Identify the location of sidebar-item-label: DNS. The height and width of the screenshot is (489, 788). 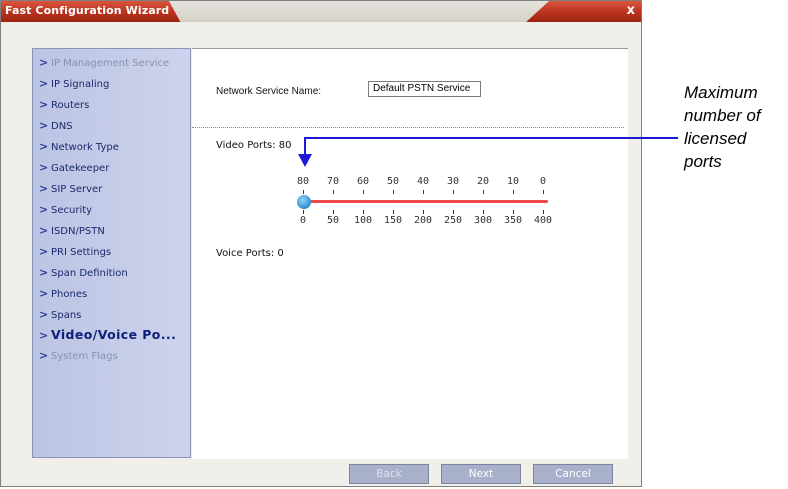
(62, 126).